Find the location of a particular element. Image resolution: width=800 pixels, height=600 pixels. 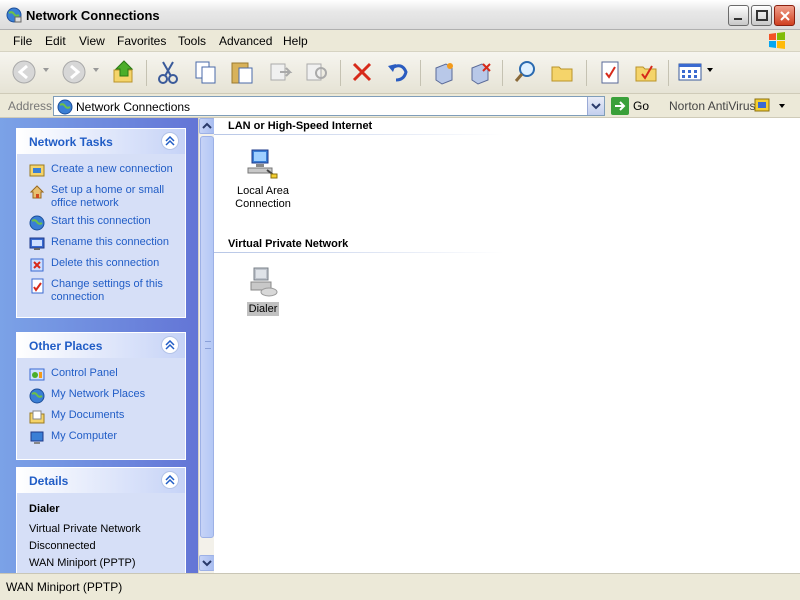

settings-icon is located at coordinates (37, 286).